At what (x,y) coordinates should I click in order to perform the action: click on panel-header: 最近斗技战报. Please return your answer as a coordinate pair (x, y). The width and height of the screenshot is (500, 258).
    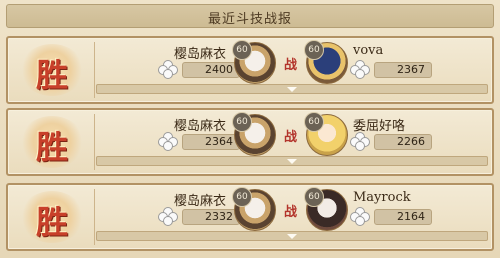
    Looking at the image, I should click on (250, 16).